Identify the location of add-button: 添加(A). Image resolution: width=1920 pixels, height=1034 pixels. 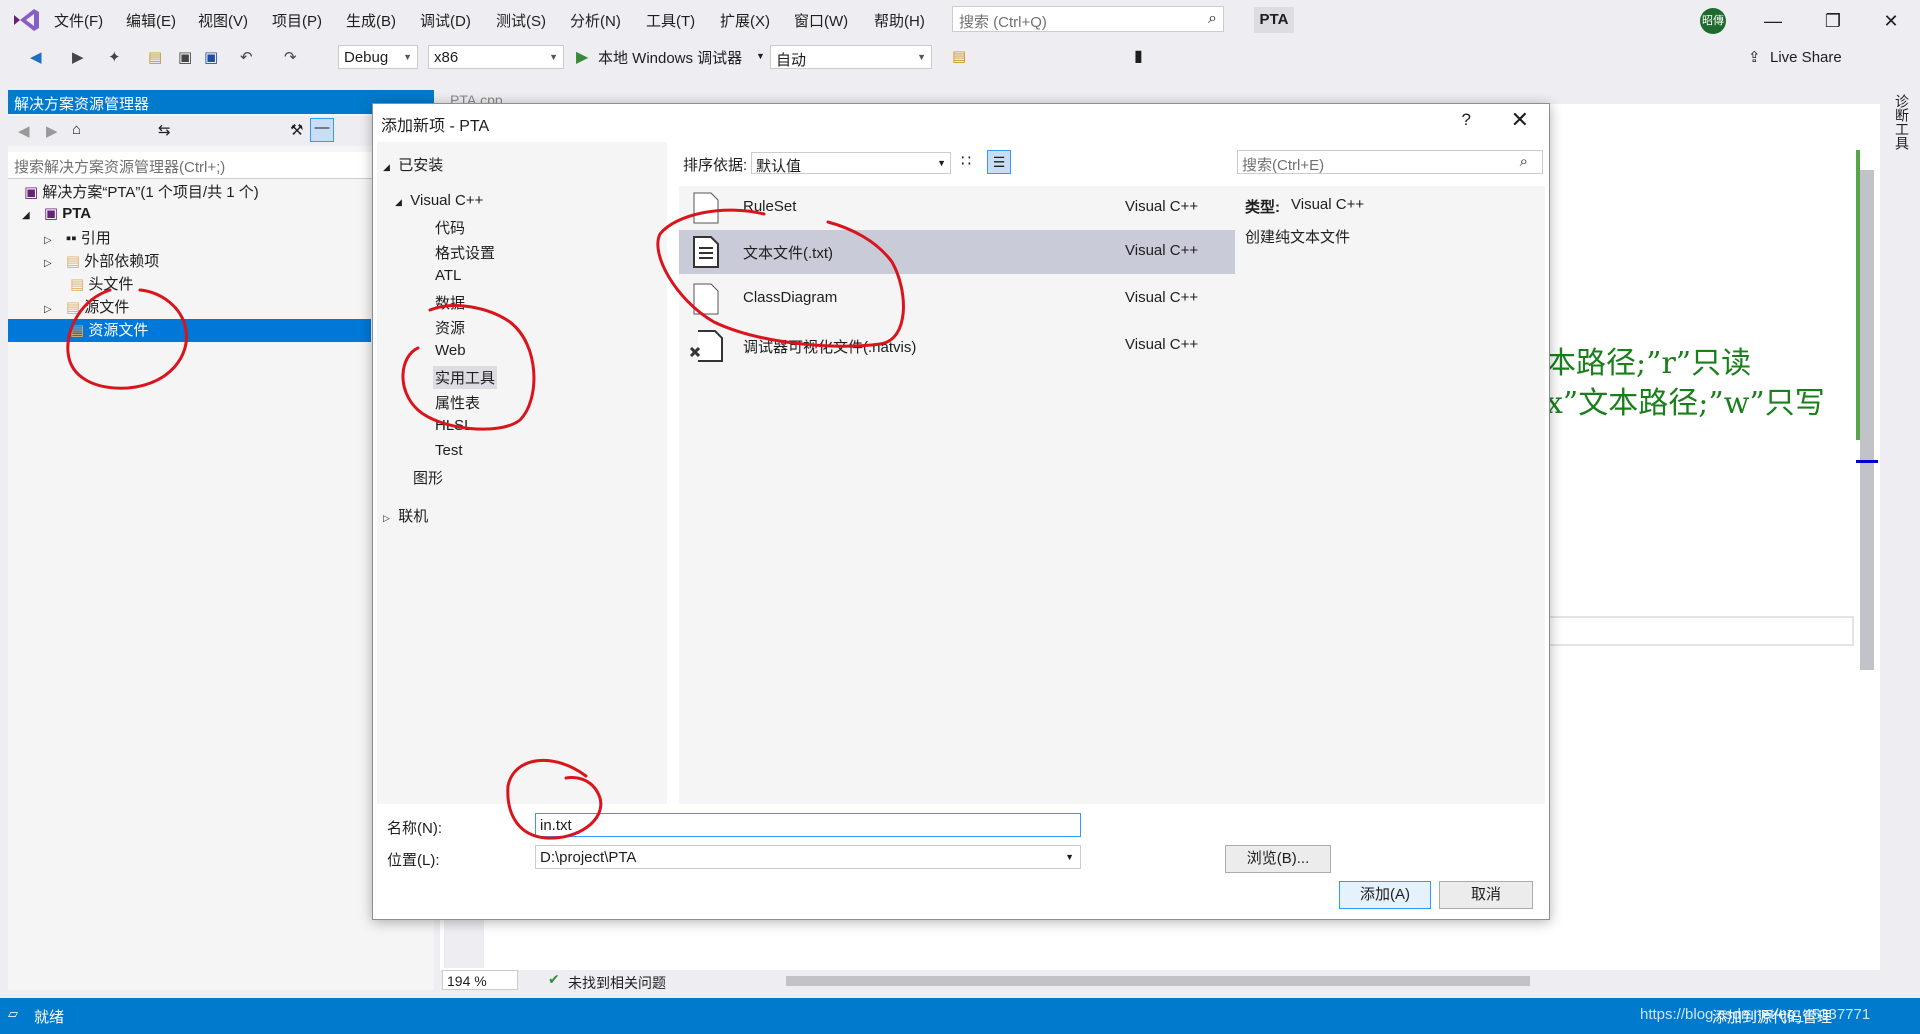
(1385, 895).